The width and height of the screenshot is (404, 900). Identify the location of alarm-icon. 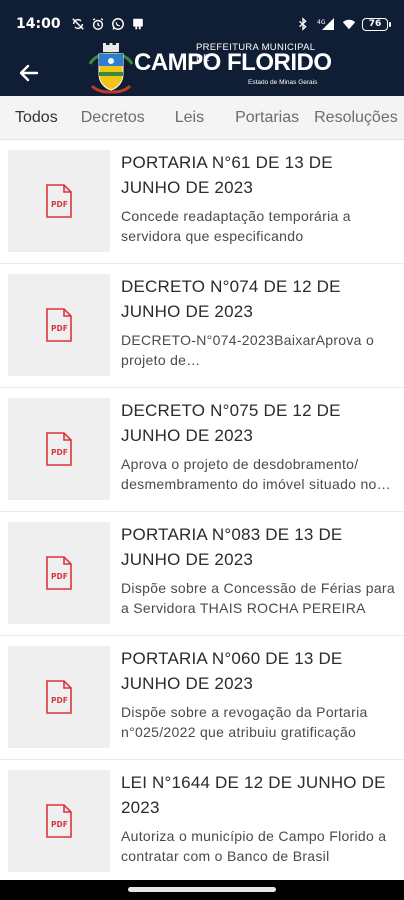
(97, 24).